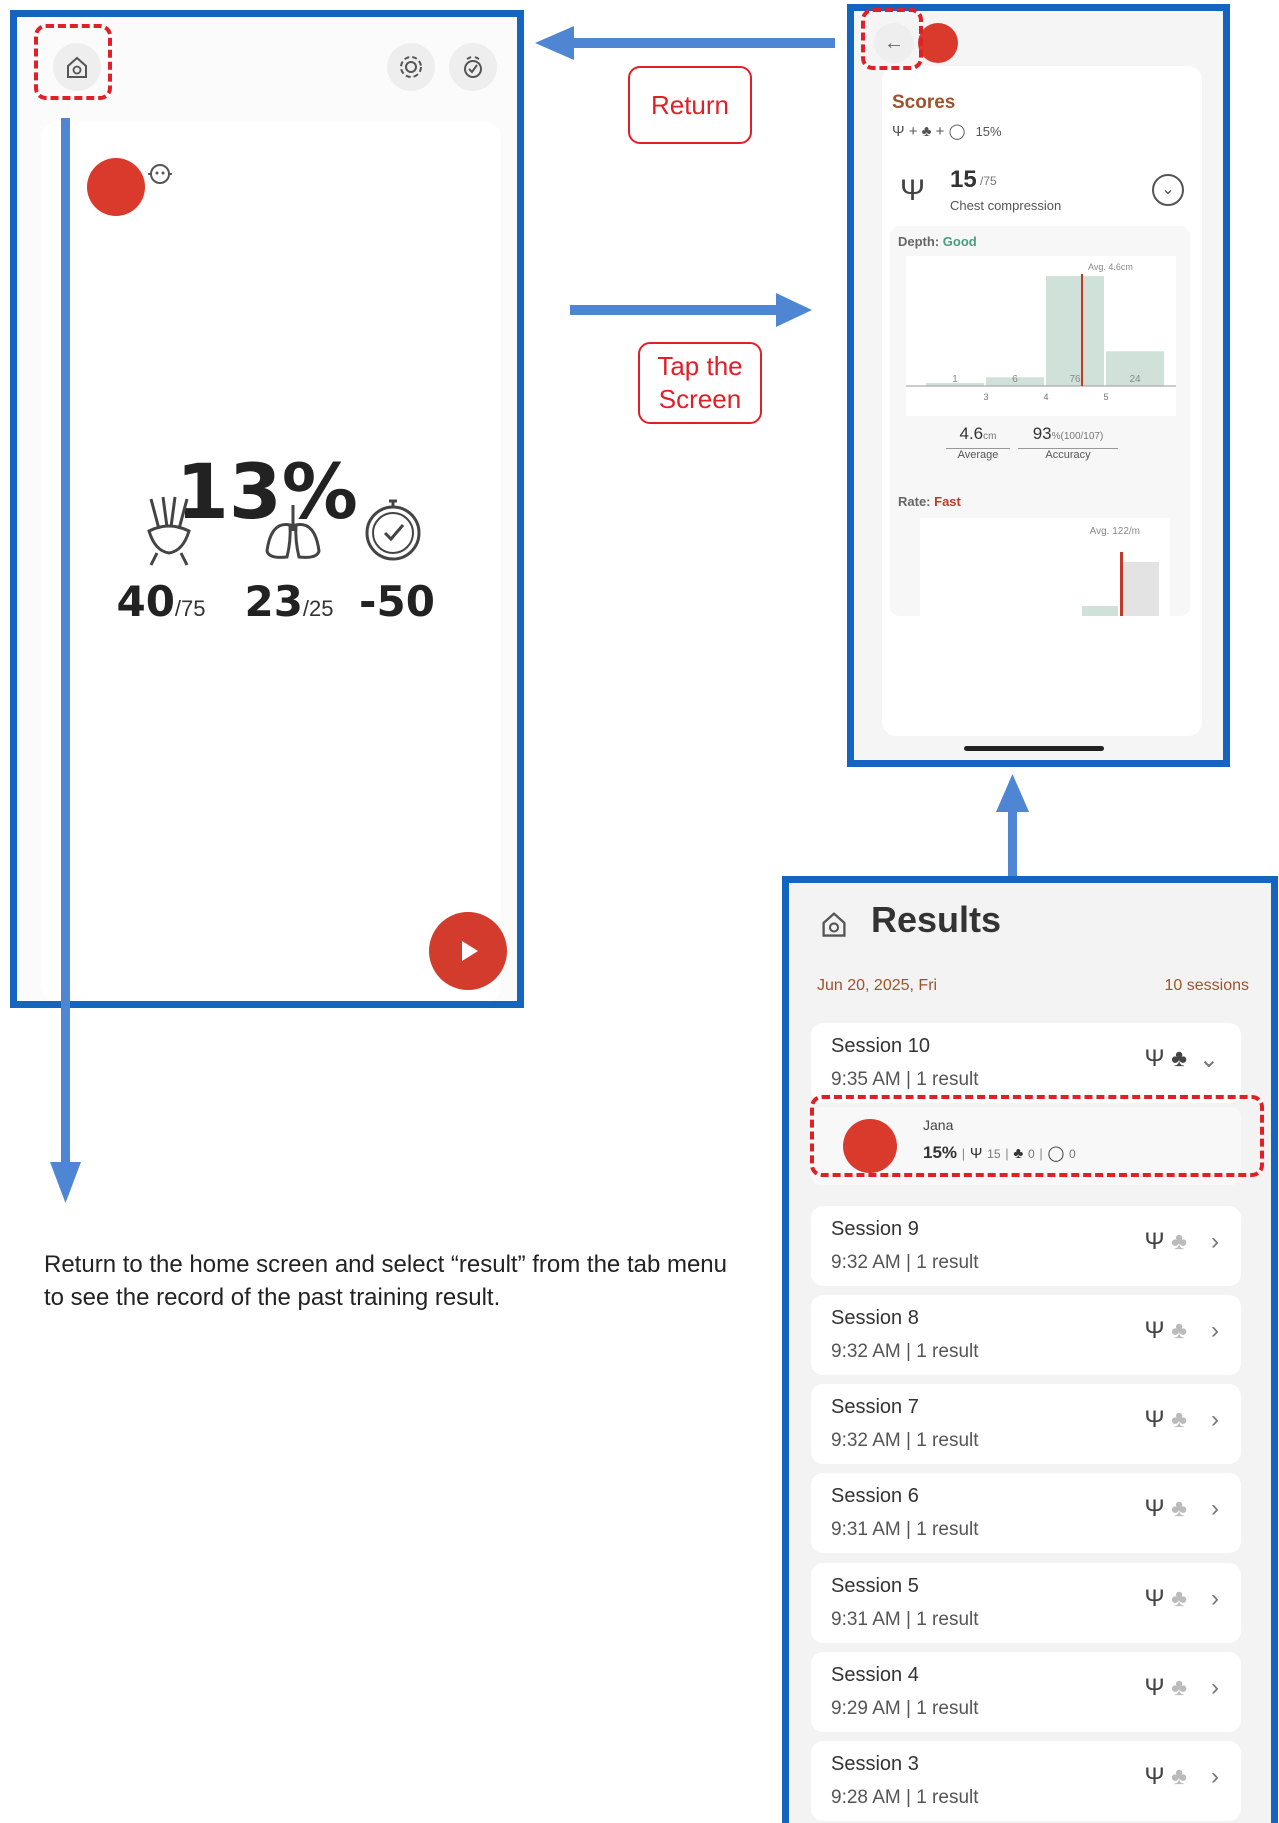 The height and width of the screenshot is (1823, 1279). I want to click on depth-bar-label: 6, so click(1015, 379).